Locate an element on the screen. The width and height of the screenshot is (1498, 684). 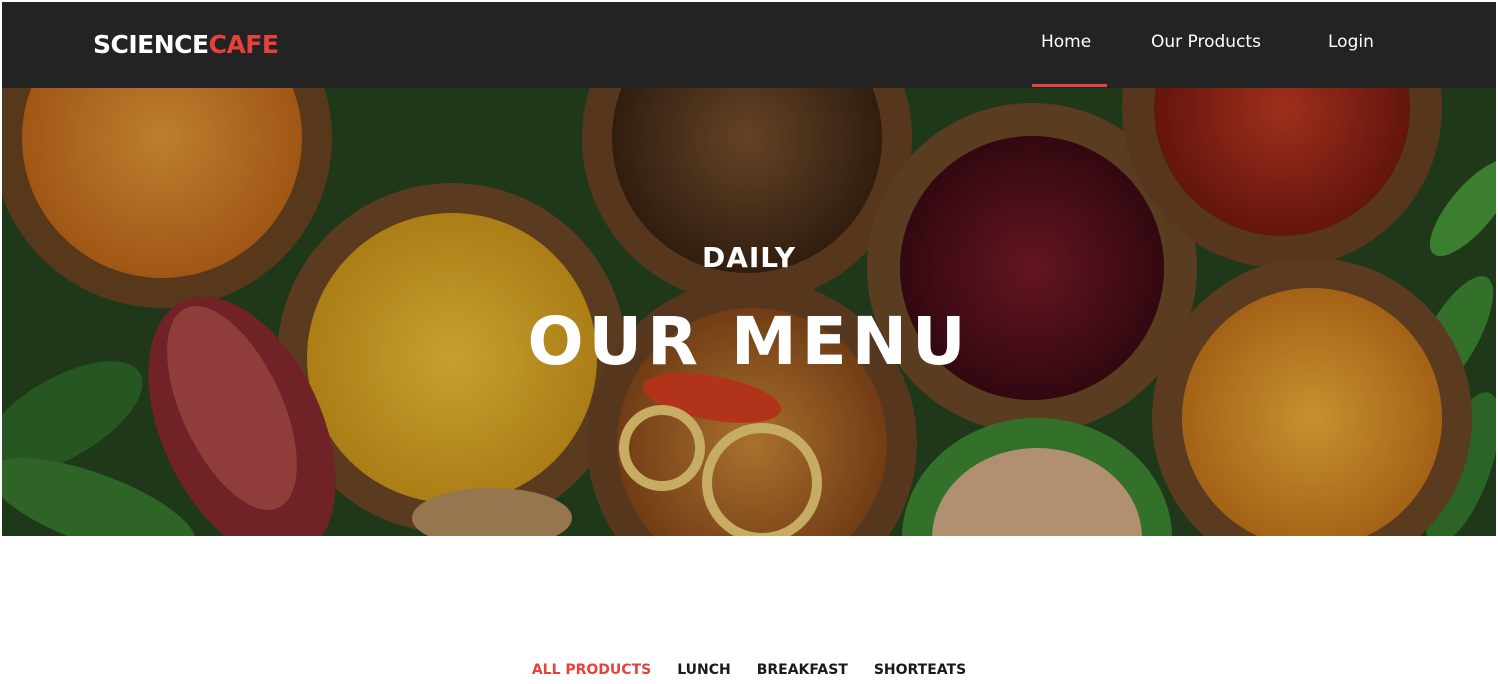
brand-logo: SCIENCECAFE is located at coordinates (186, 45).